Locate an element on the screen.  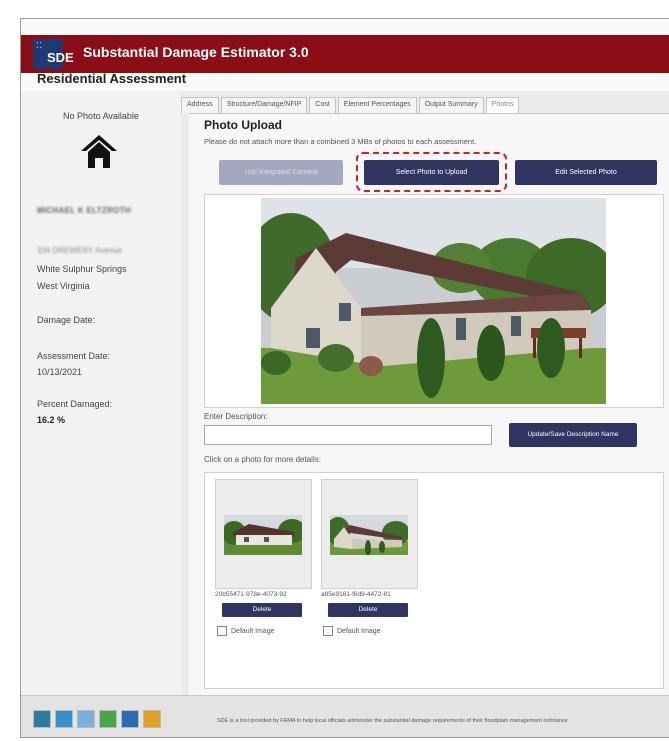
percent-damaged-label: Percent Damaged: is located at coordinates (75, 404).